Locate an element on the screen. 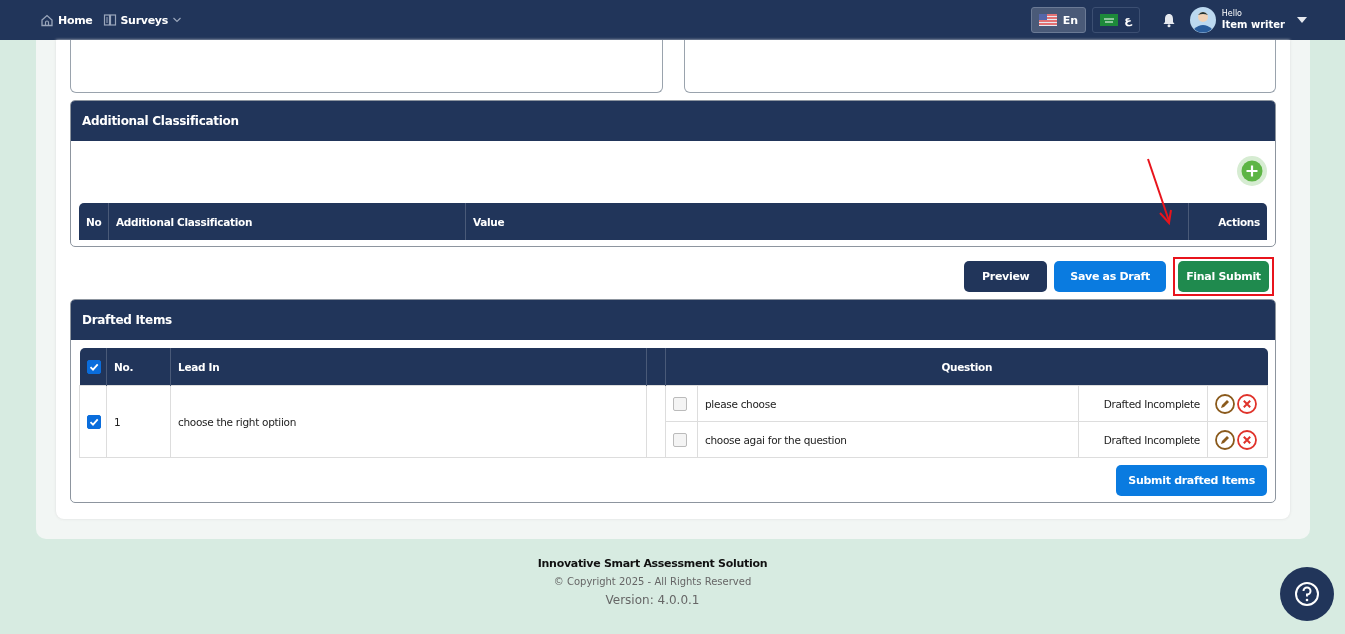 The image size is (1345, 634). chevron-down-icon is located at coordinates (176, 20).